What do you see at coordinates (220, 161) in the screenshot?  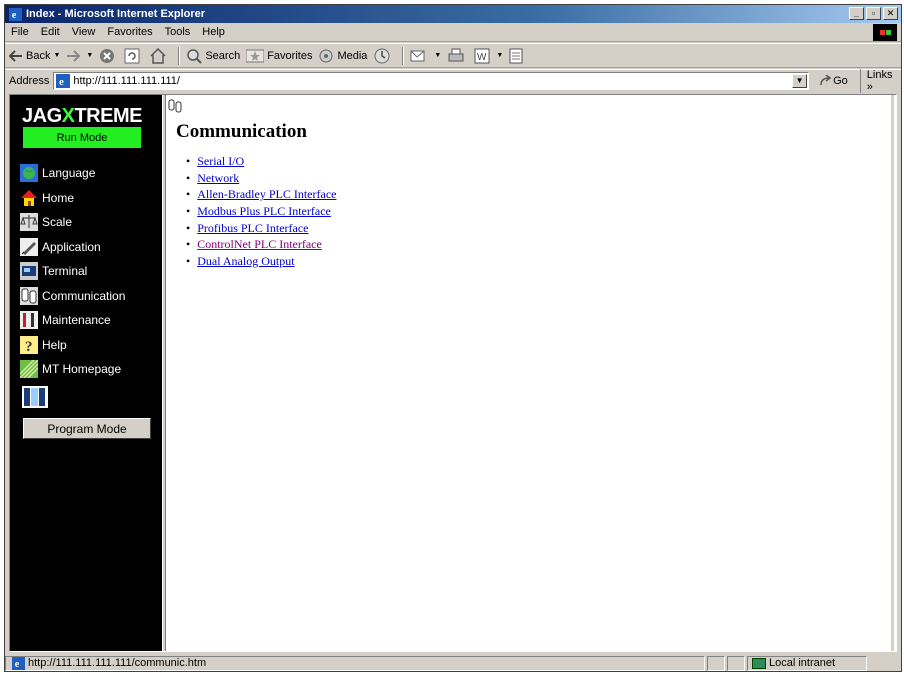 I see `link-serial-io: Serial I/O` at bounding box center [220, 161].